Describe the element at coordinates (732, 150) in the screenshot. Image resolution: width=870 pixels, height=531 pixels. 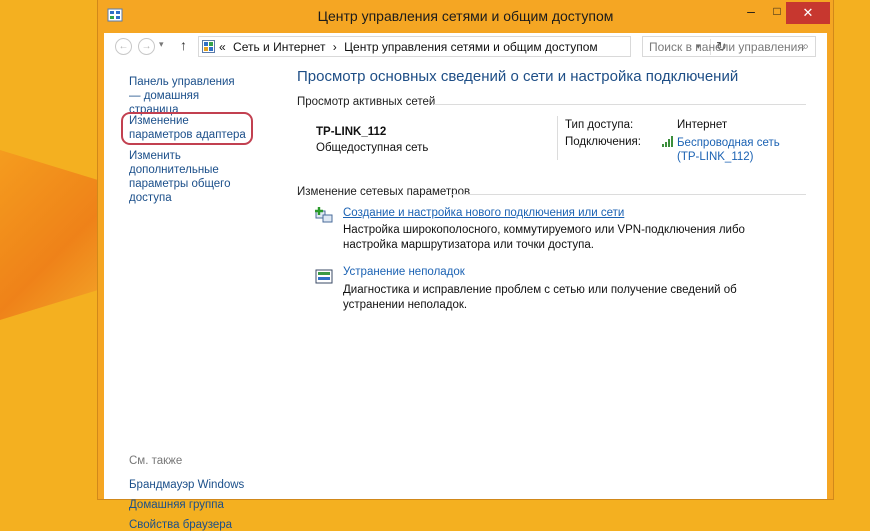
I see `wireless-connection-link: Беспроводная сеть (TP-LINK_112)` at that location.